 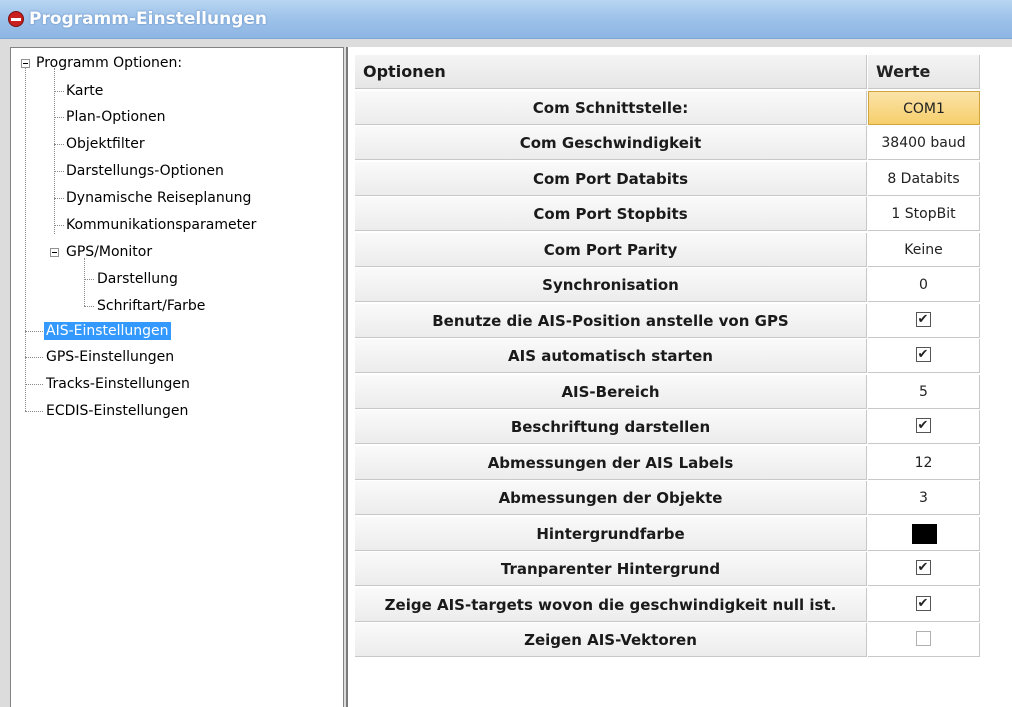 I want to click on setting-row: Beschriftung darstellen ✔, so click(x=670, y=427).